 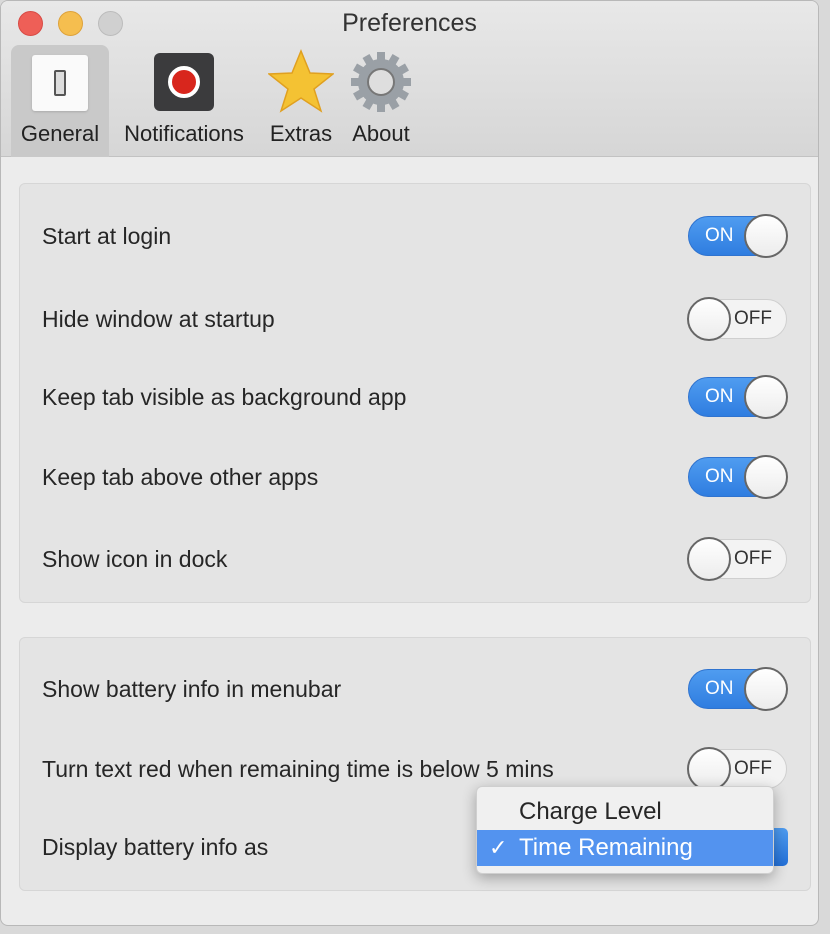 What do you see at coordinates (625, 812) in the screenshot?
I see `menu-item-charge-level: Charge Level` at bounding box center [625, 812].